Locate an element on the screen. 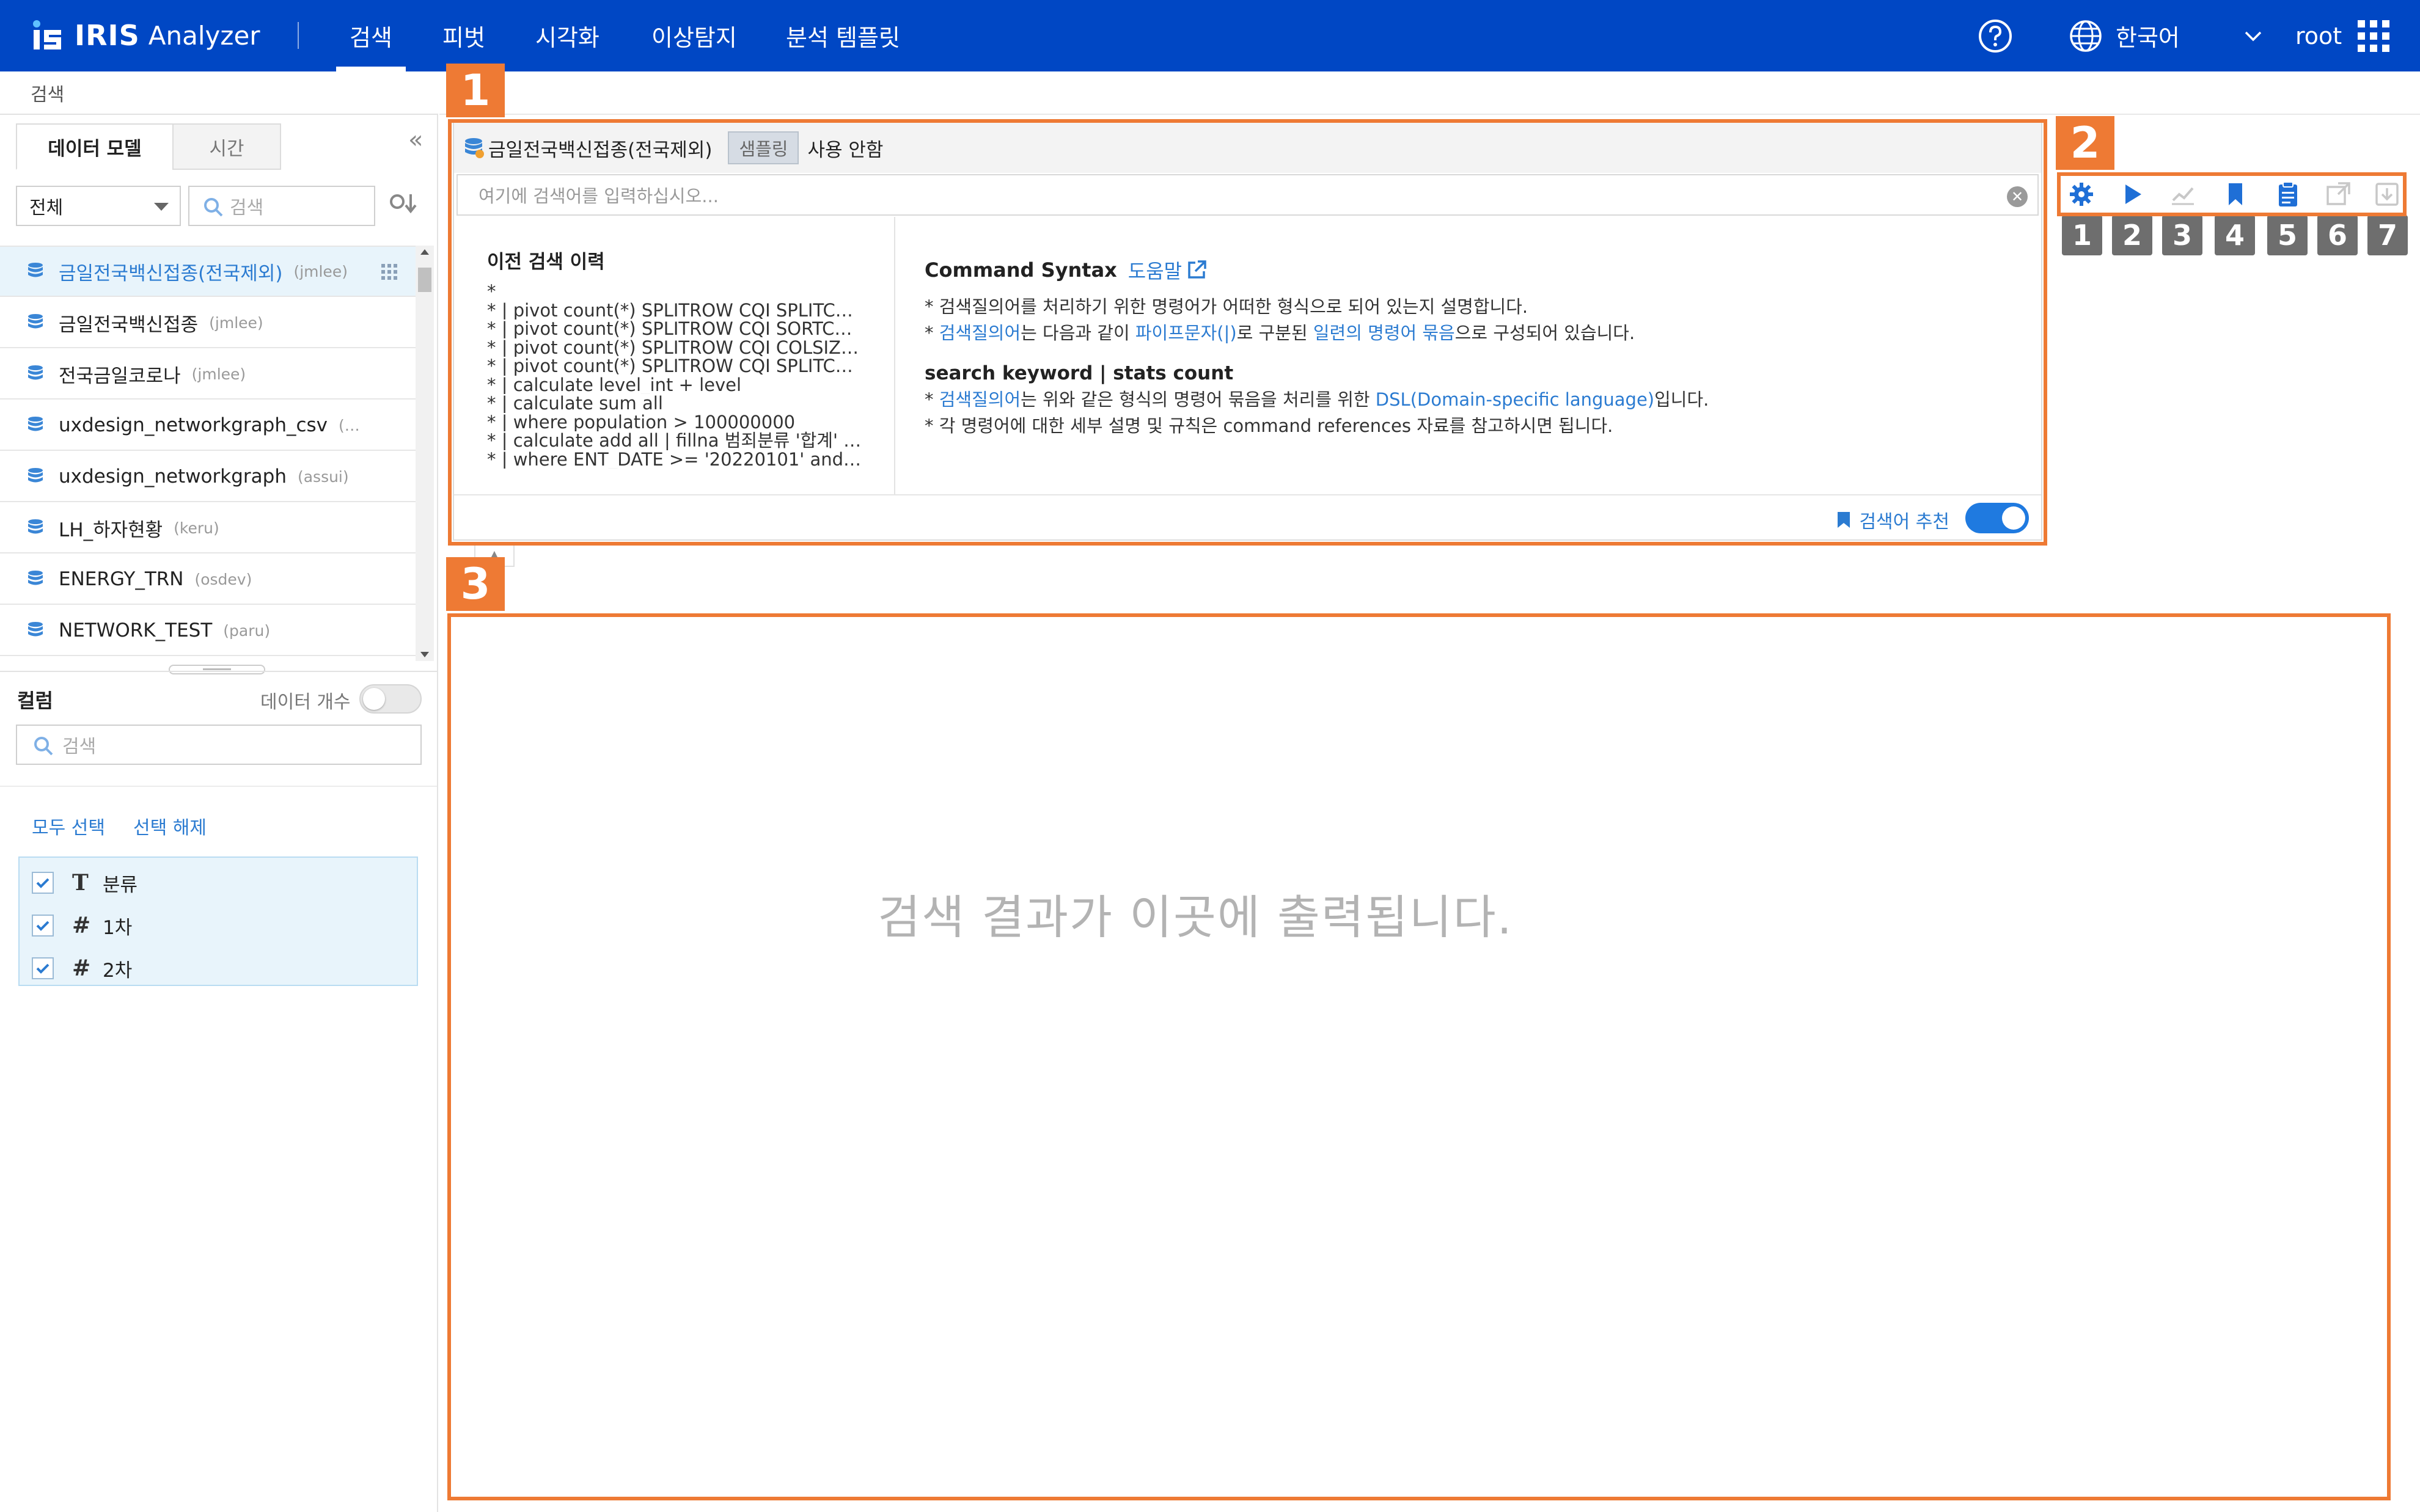  model-name: 금일전국백신접종(전국제외) is located at coordinates (171, 273).